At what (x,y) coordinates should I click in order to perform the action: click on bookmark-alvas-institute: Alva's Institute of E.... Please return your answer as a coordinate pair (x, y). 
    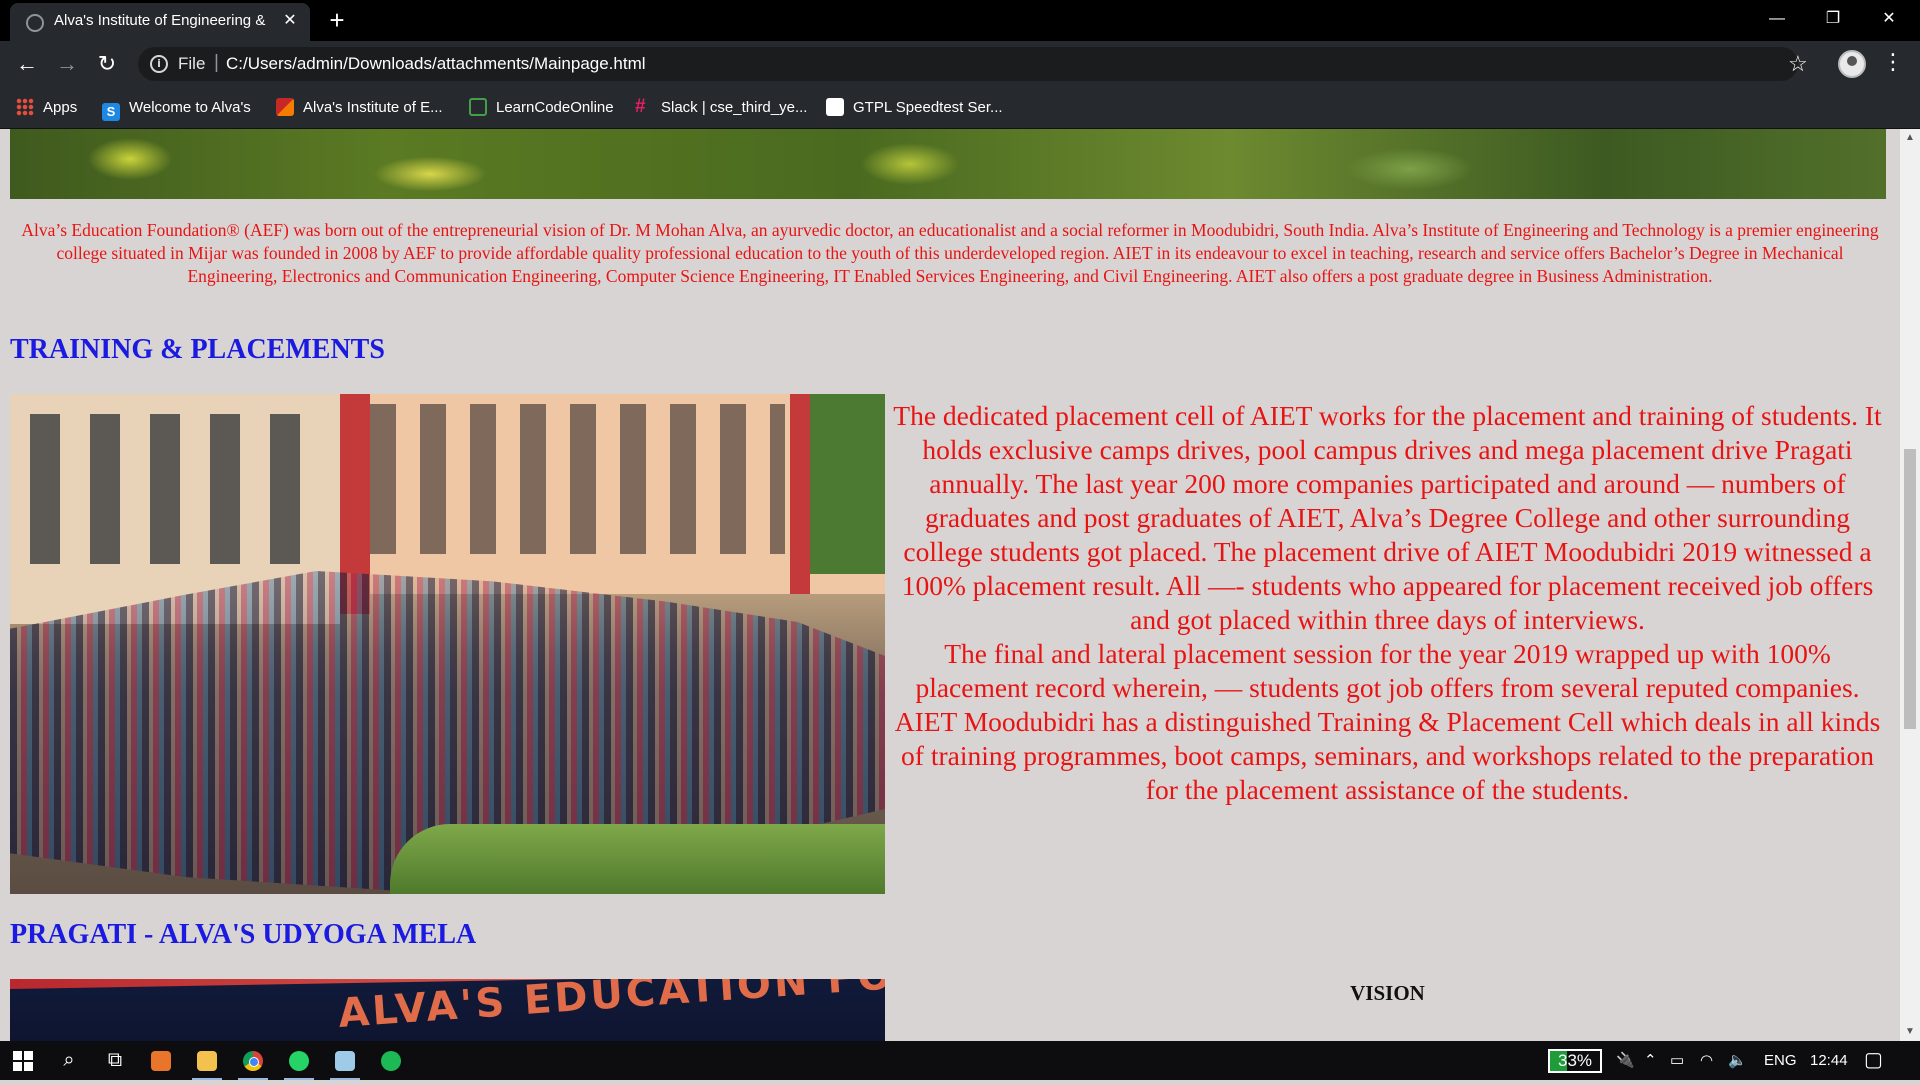
    Looking at the image, I should click on (359, 108).